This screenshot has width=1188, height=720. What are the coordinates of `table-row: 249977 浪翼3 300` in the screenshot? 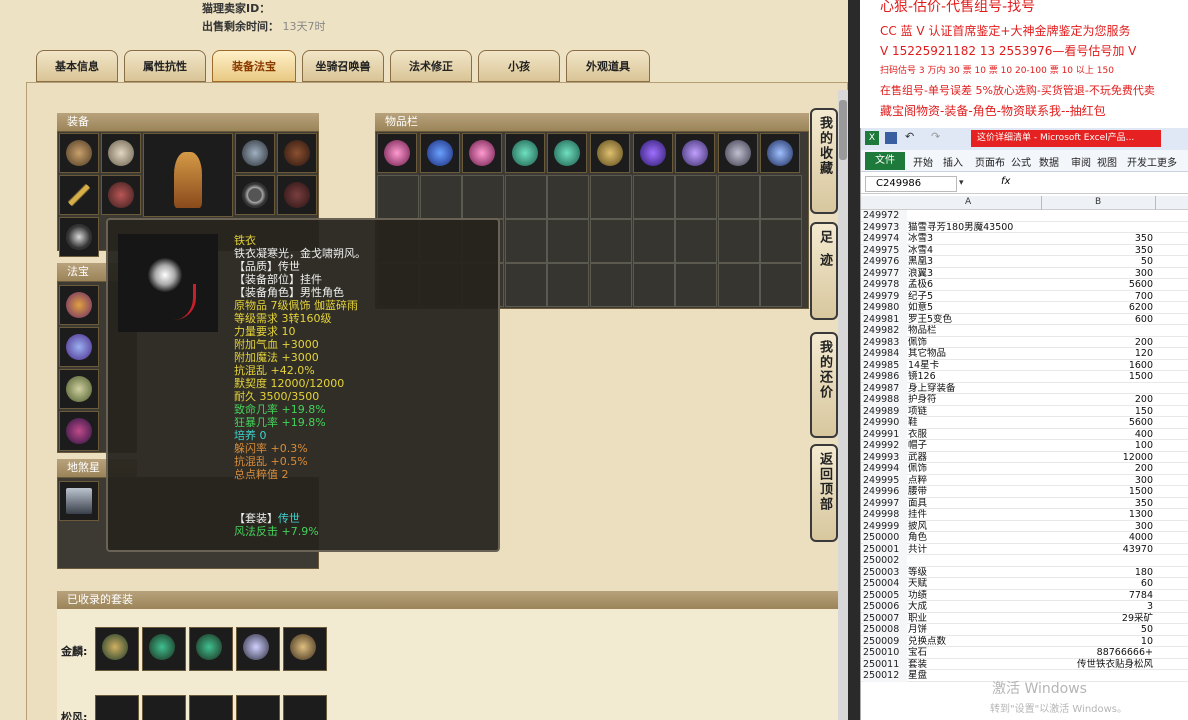 It's located at (1024, 273).